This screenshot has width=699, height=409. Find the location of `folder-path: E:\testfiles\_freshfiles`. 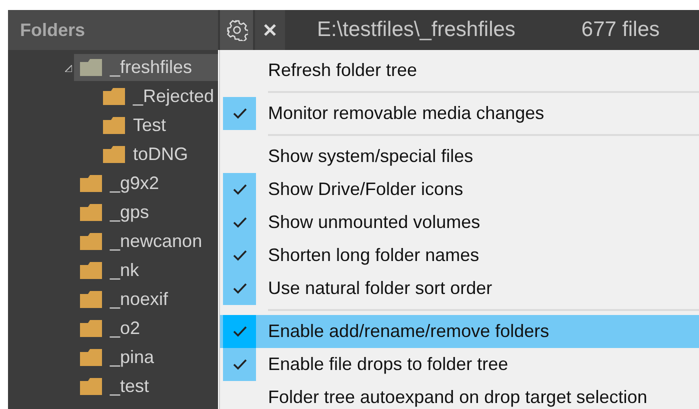

folder-path: E:\testfiles\_freshfiles is located at coordinates (416, 30).